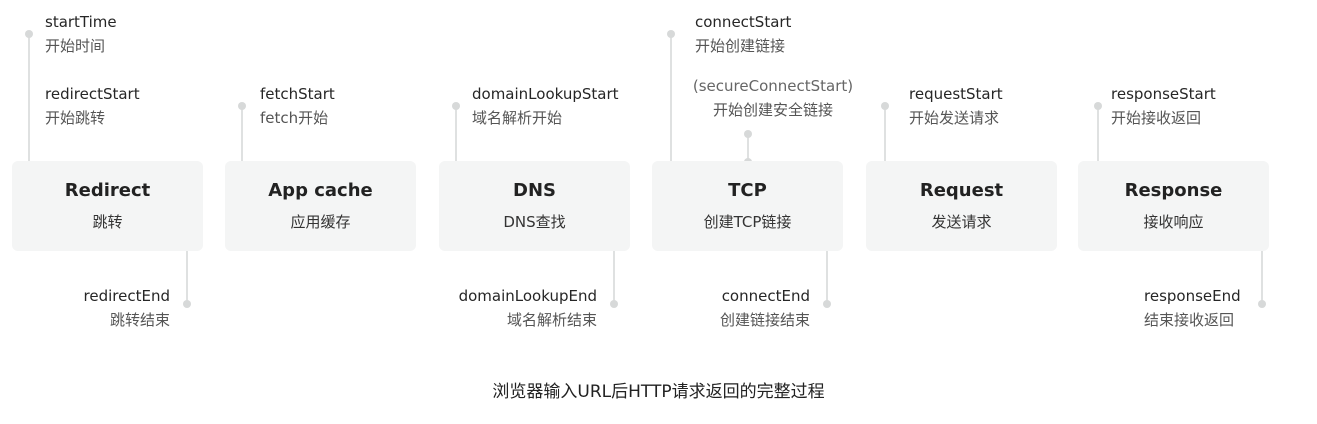 The width and height of the screenshot is (1317, 424). I want to click on stage-app-cache: App cache 应用缓存, so click(320, 206).